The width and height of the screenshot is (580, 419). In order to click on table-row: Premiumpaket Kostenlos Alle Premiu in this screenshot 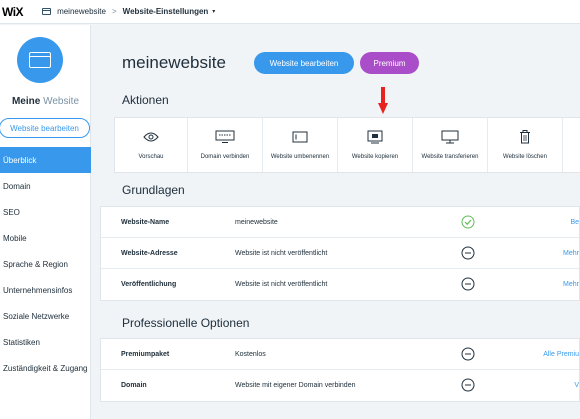, I will do `click(340, 354)`.